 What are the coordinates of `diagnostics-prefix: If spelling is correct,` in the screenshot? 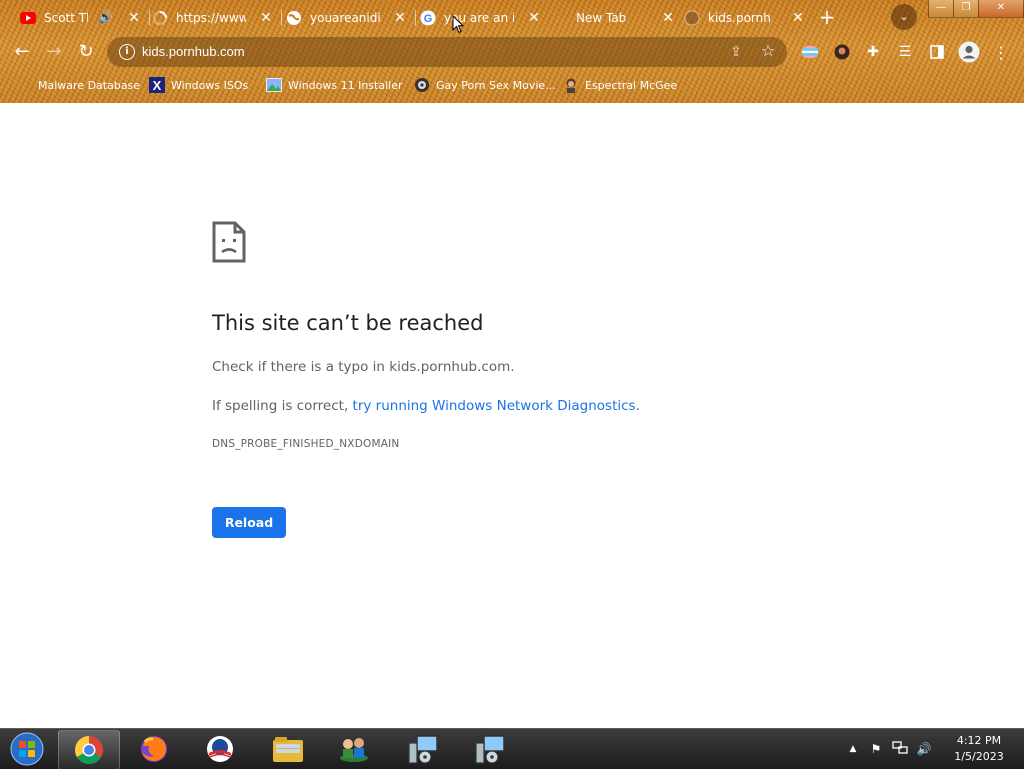 It's located at (282, 406).